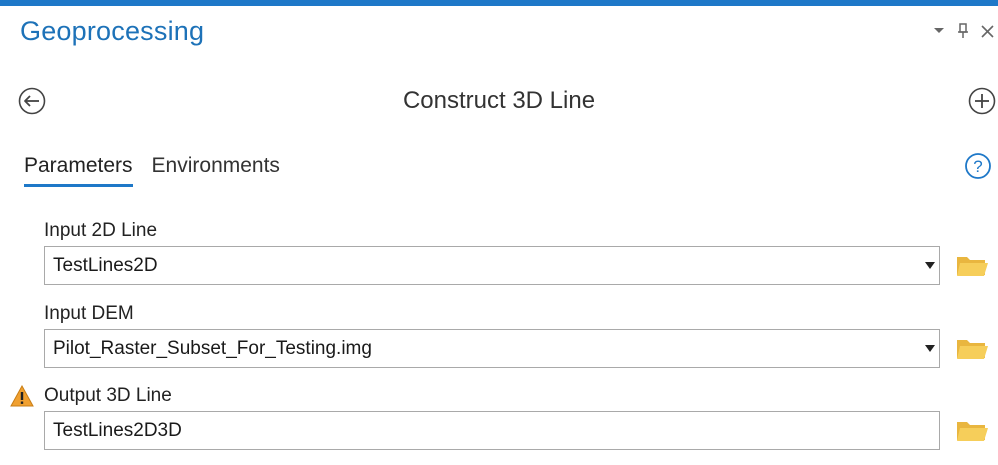 Image resolution: width=998 pixels, height=465 pixels. Describe the element at coordinates (108, 395) in the screenshot. I see `param-label-output-3d-line: Output 3D Line` at that location.